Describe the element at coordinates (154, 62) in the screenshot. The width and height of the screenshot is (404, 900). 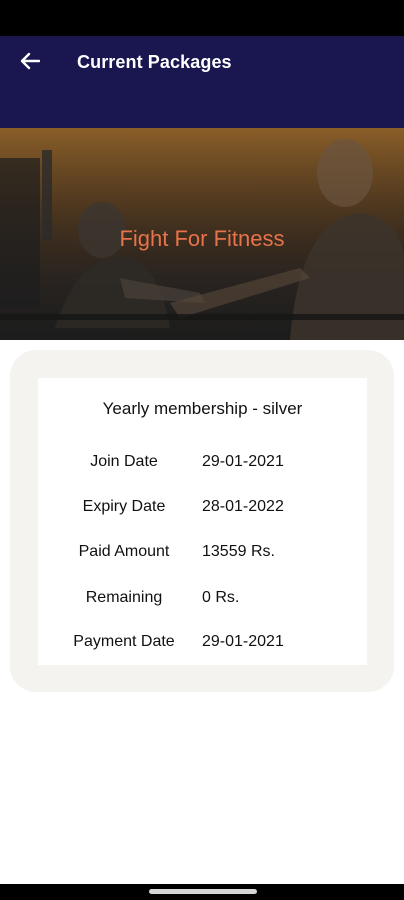
I see `page-title: Current Packages` at that location.